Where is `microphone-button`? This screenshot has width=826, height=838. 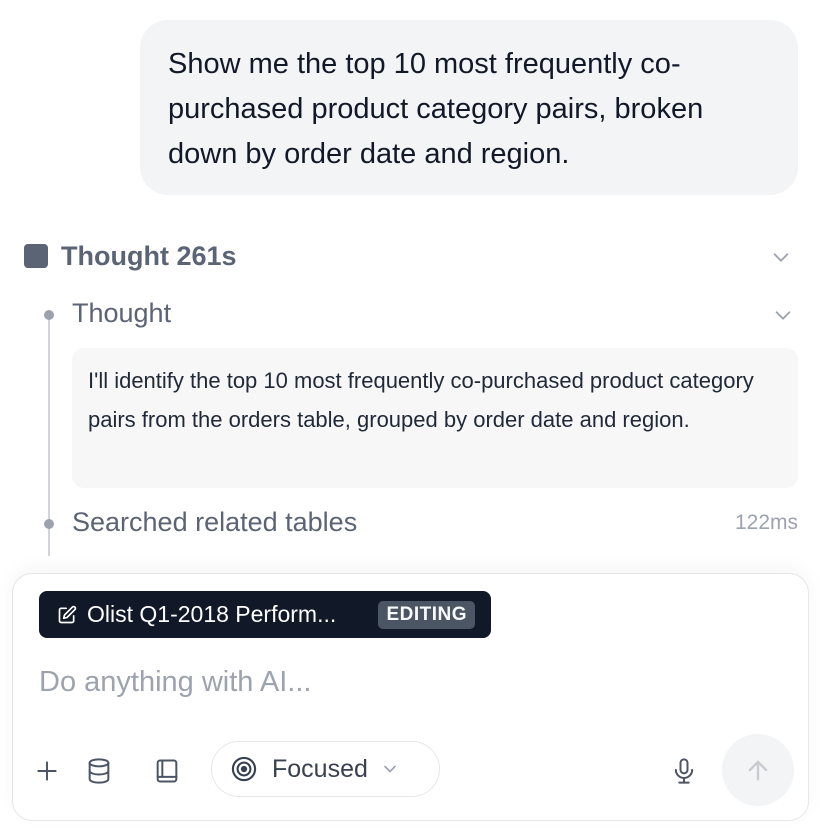
microphone-button is located at coordinates (684, 771).